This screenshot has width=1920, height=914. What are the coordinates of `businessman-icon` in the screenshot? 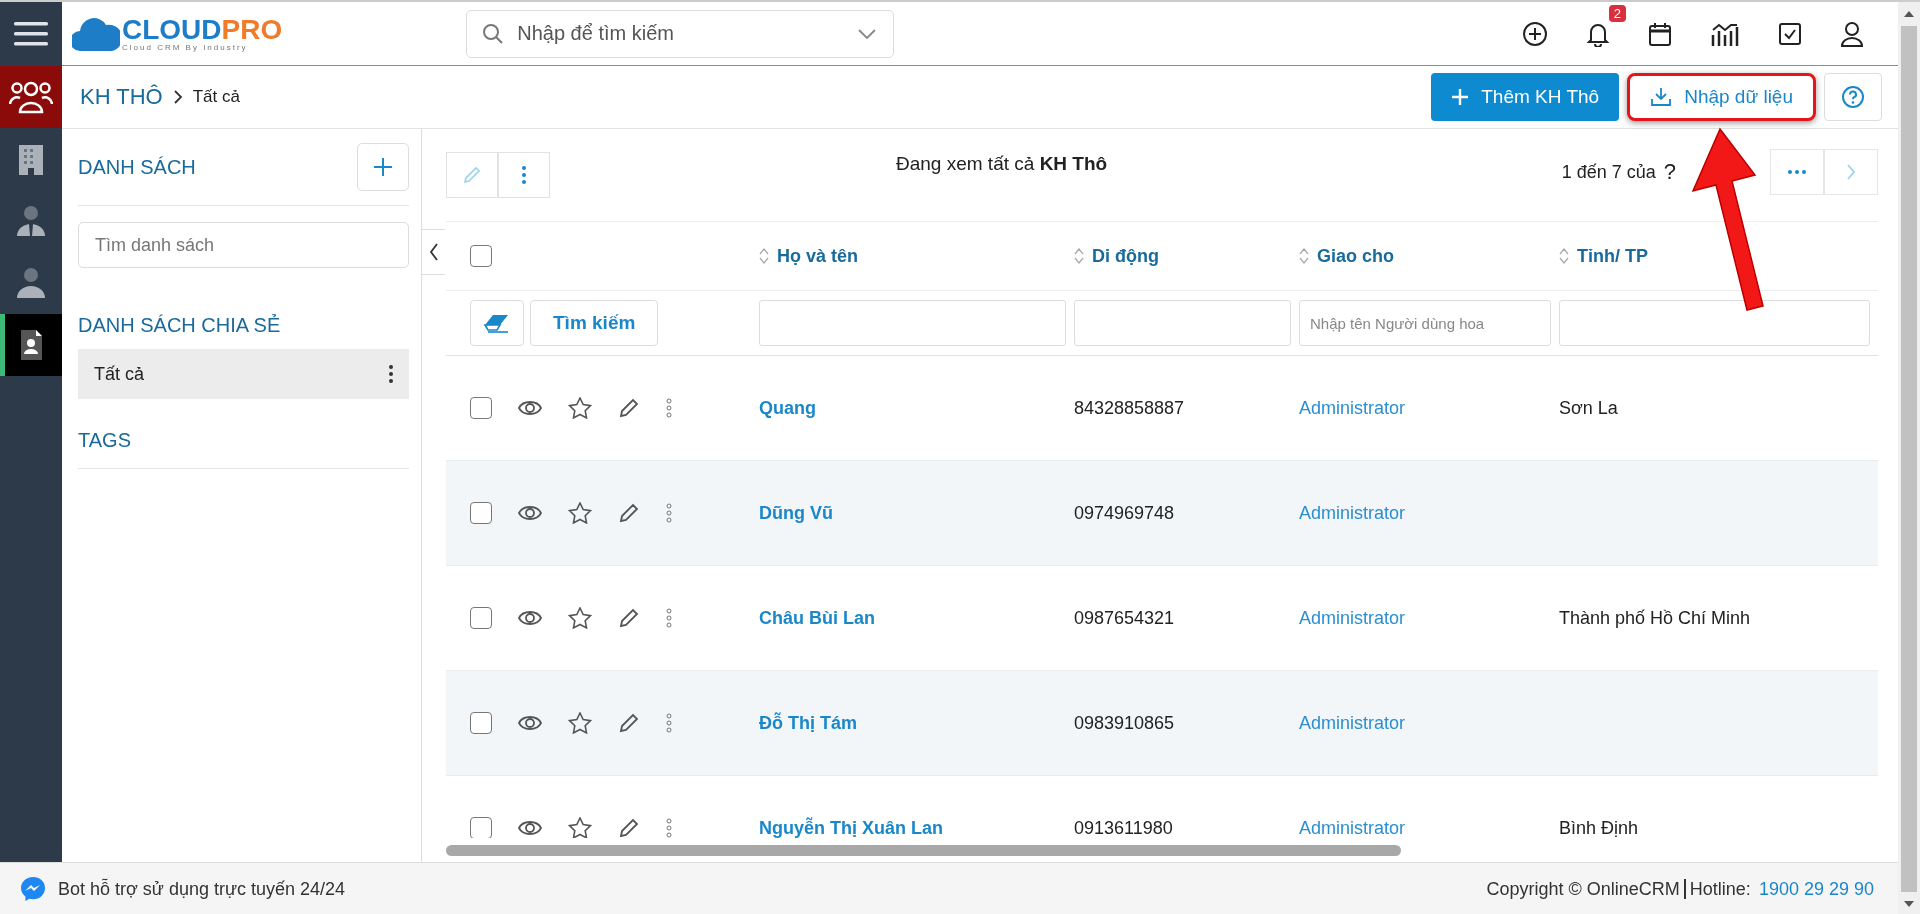 It's located at (31, 221).